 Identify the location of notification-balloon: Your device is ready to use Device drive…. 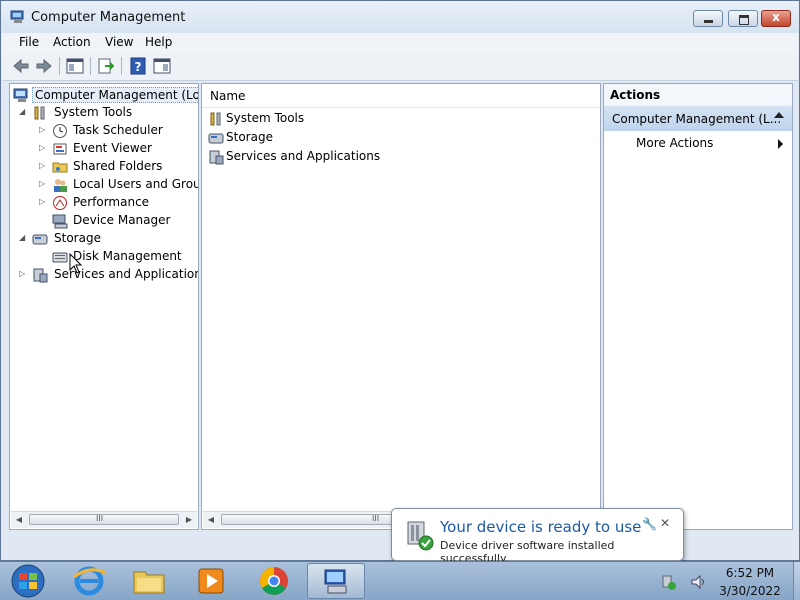
(537, 536).